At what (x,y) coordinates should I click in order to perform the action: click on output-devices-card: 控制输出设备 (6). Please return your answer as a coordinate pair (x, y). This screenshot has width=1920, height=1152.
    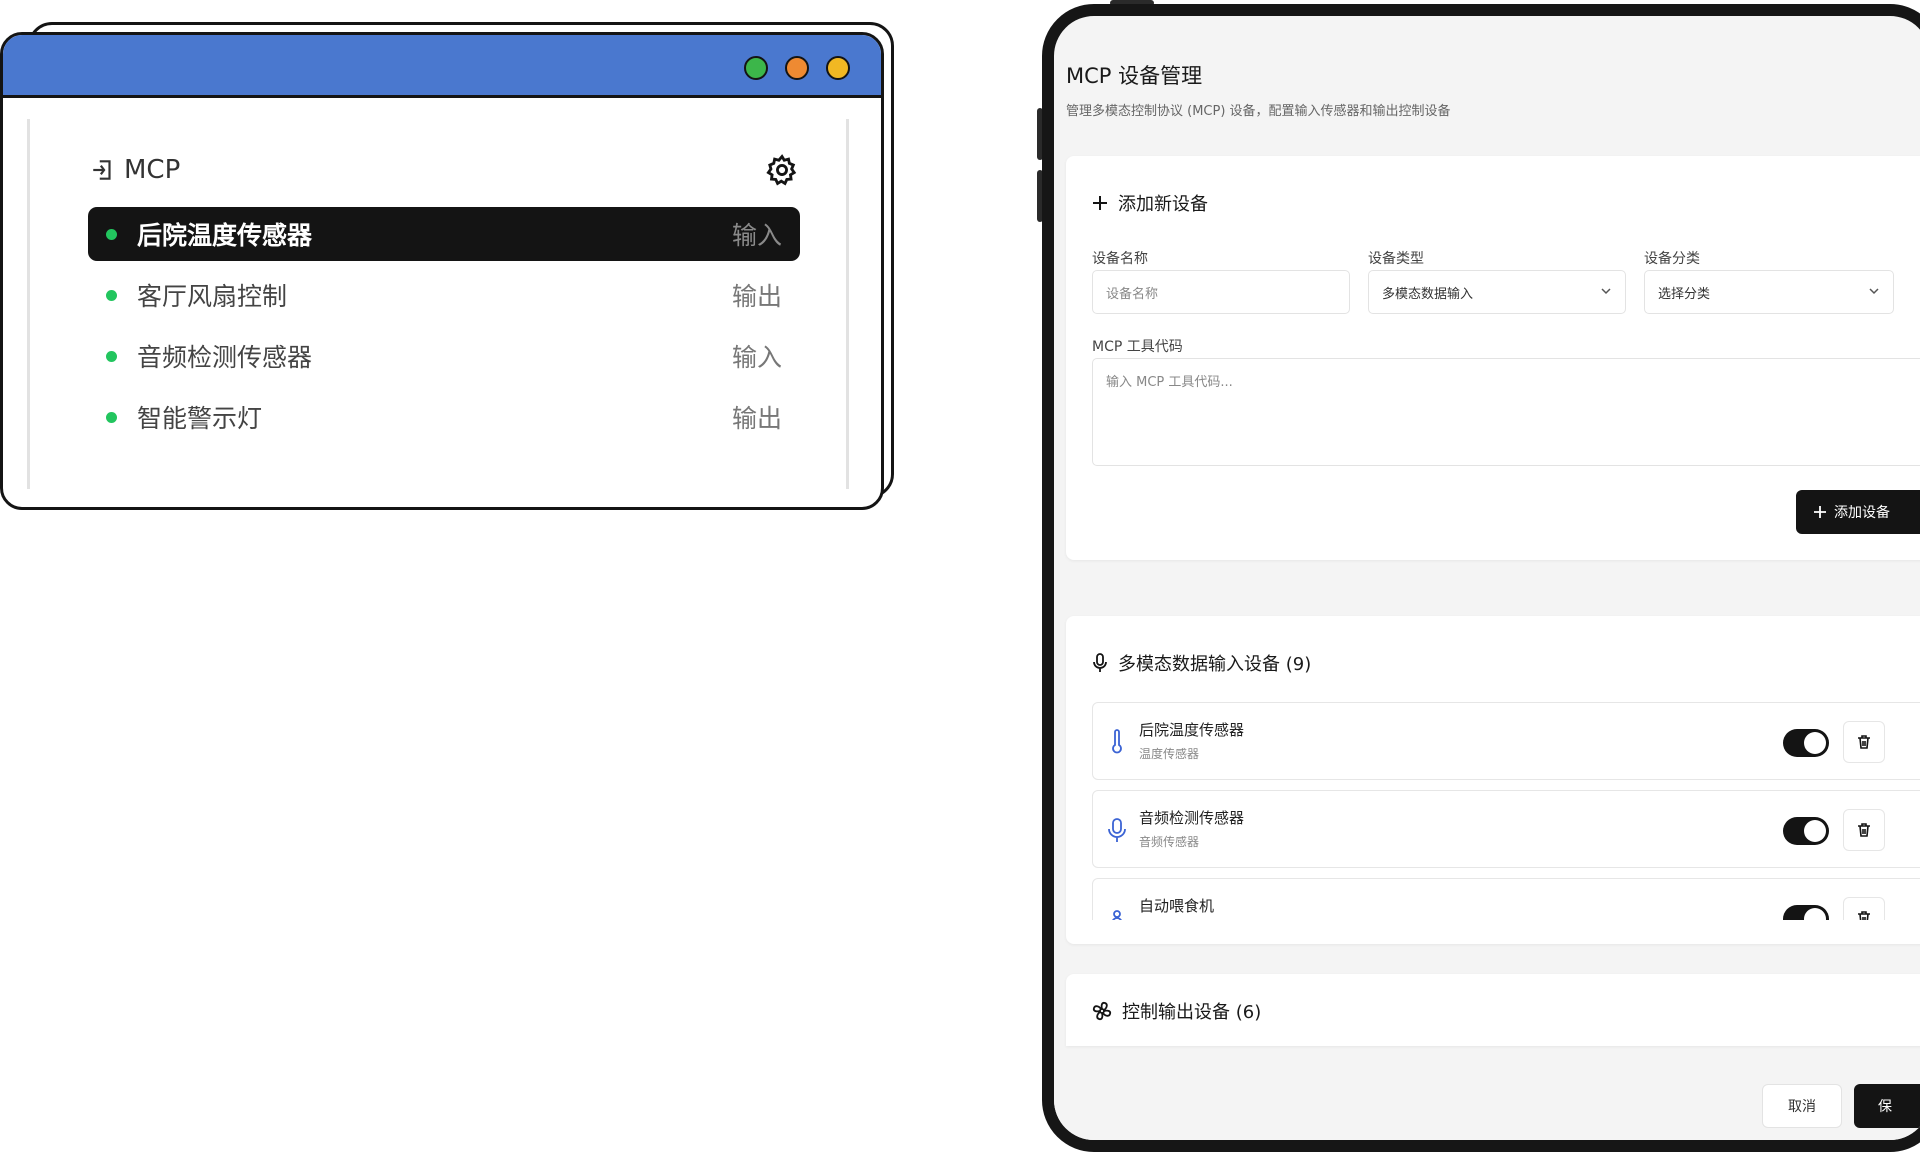
    Looking at the image, I should click on (1493, 1010).